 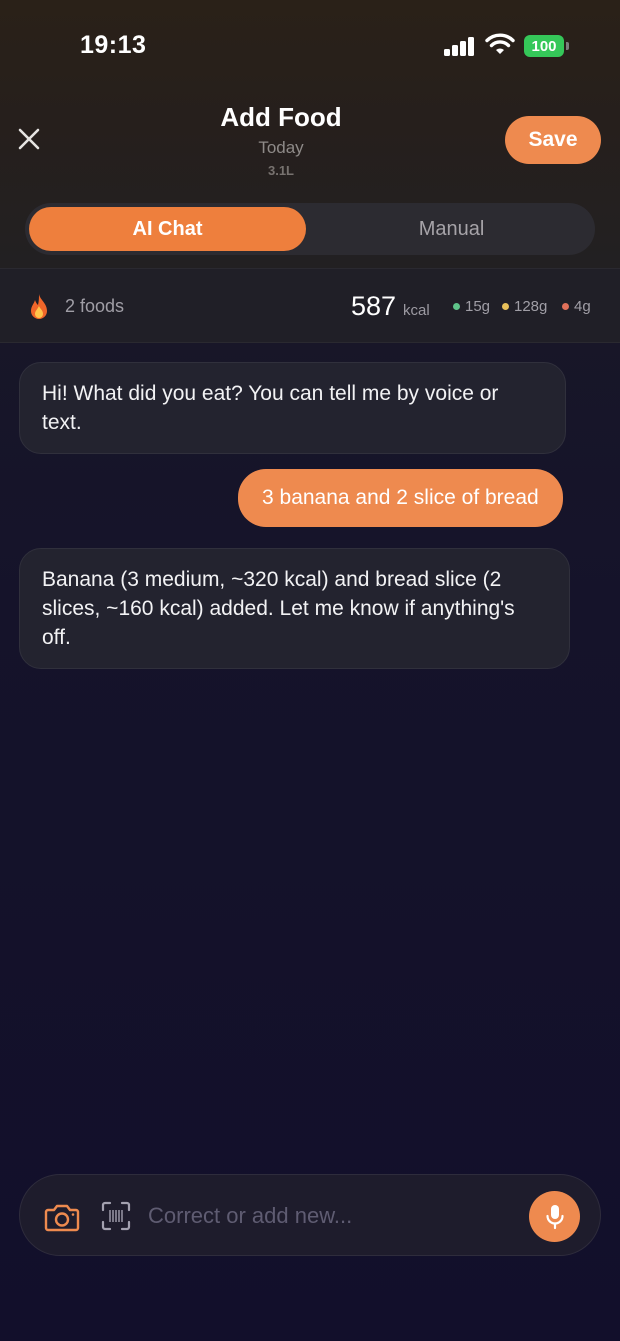 I want to click on date-subtitle: Today, so click(x=281, y=147).